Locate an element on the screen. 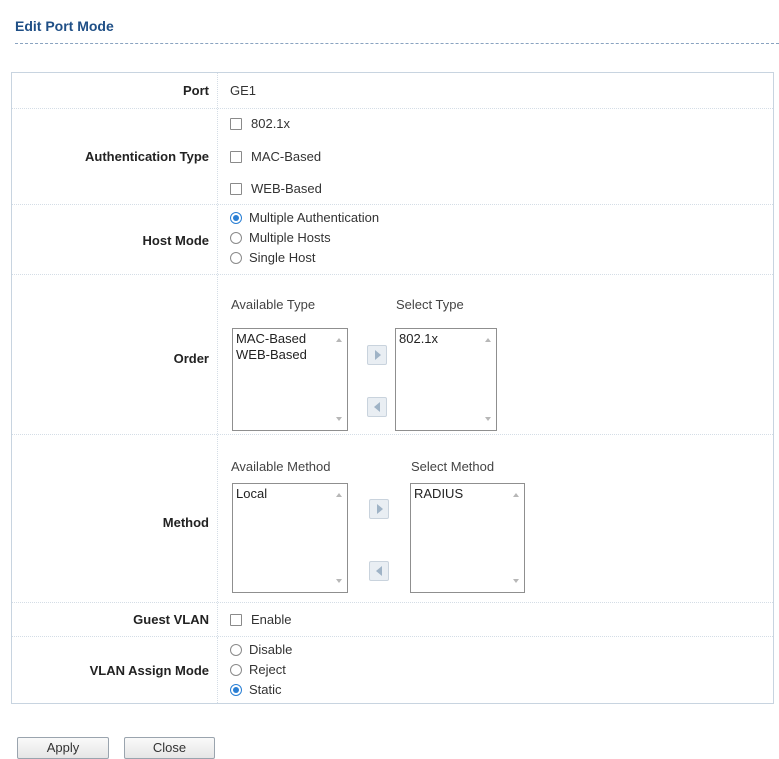  available-method-listbox: Local is located at coordinates (290, 538).